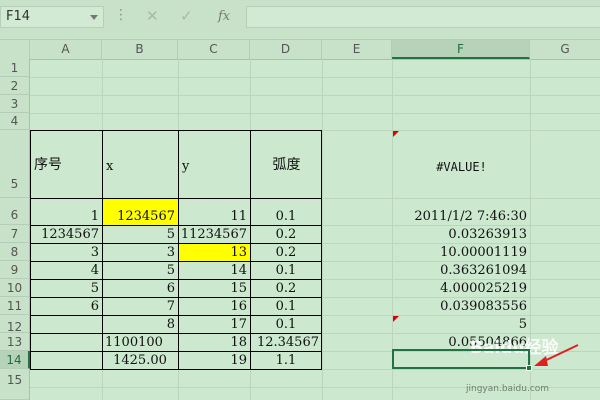 This screenshot has width=600, height=400. Describe the element at coordinates (461, 306) in the screenshot. I see `cell-f11: 0.039083556` at that location.